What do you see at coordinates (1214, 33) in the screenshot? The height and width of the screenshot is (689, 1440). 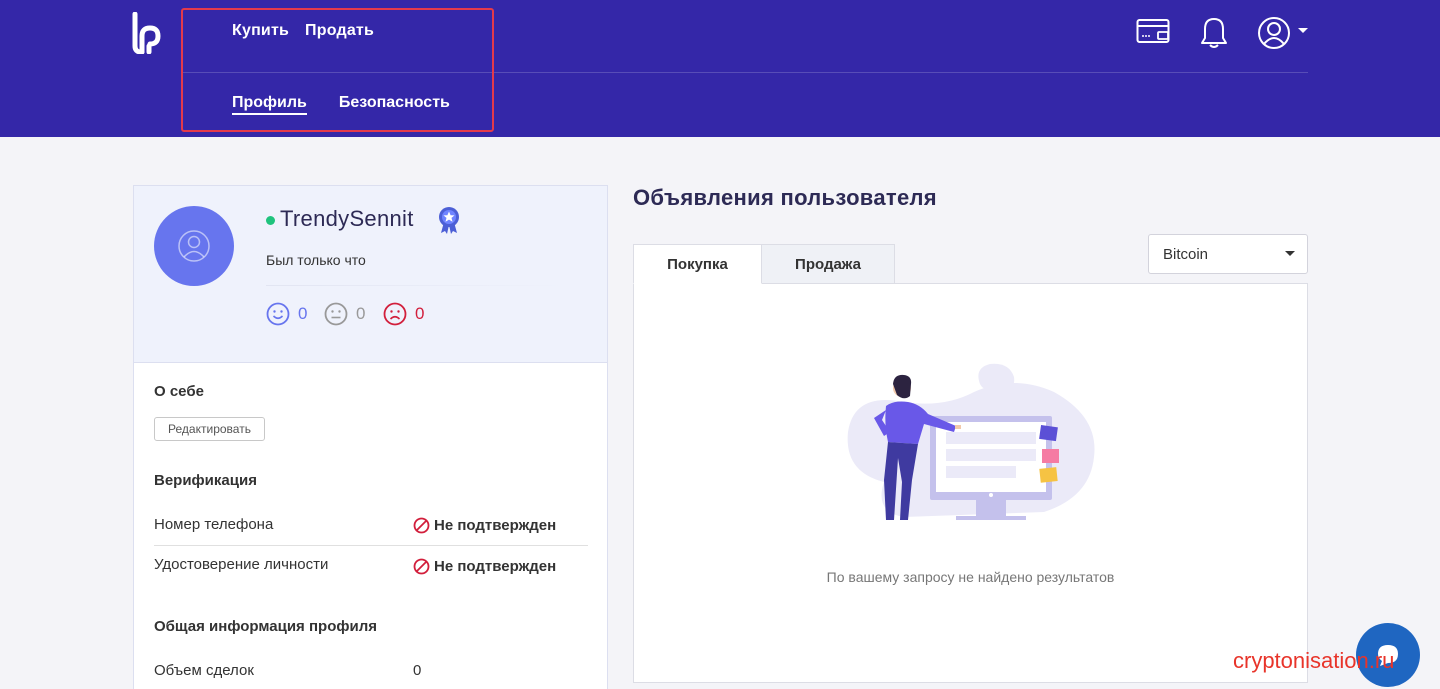 I see `bell-icon` at bounding box center [1214, 33].